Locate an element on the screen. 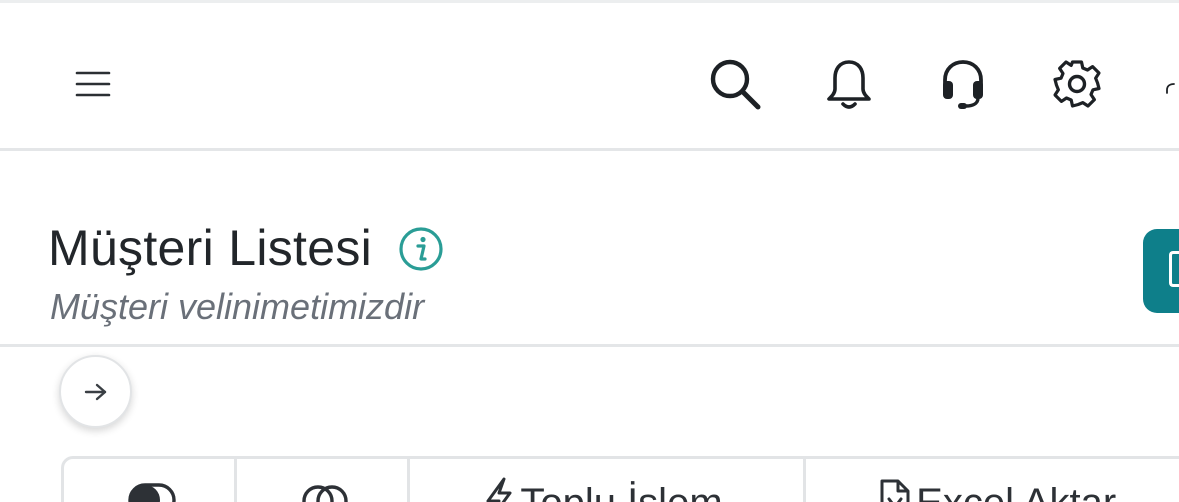 The height and width of the screenshot is (502, 1179). expand-button is located at coordinates (95, 391).